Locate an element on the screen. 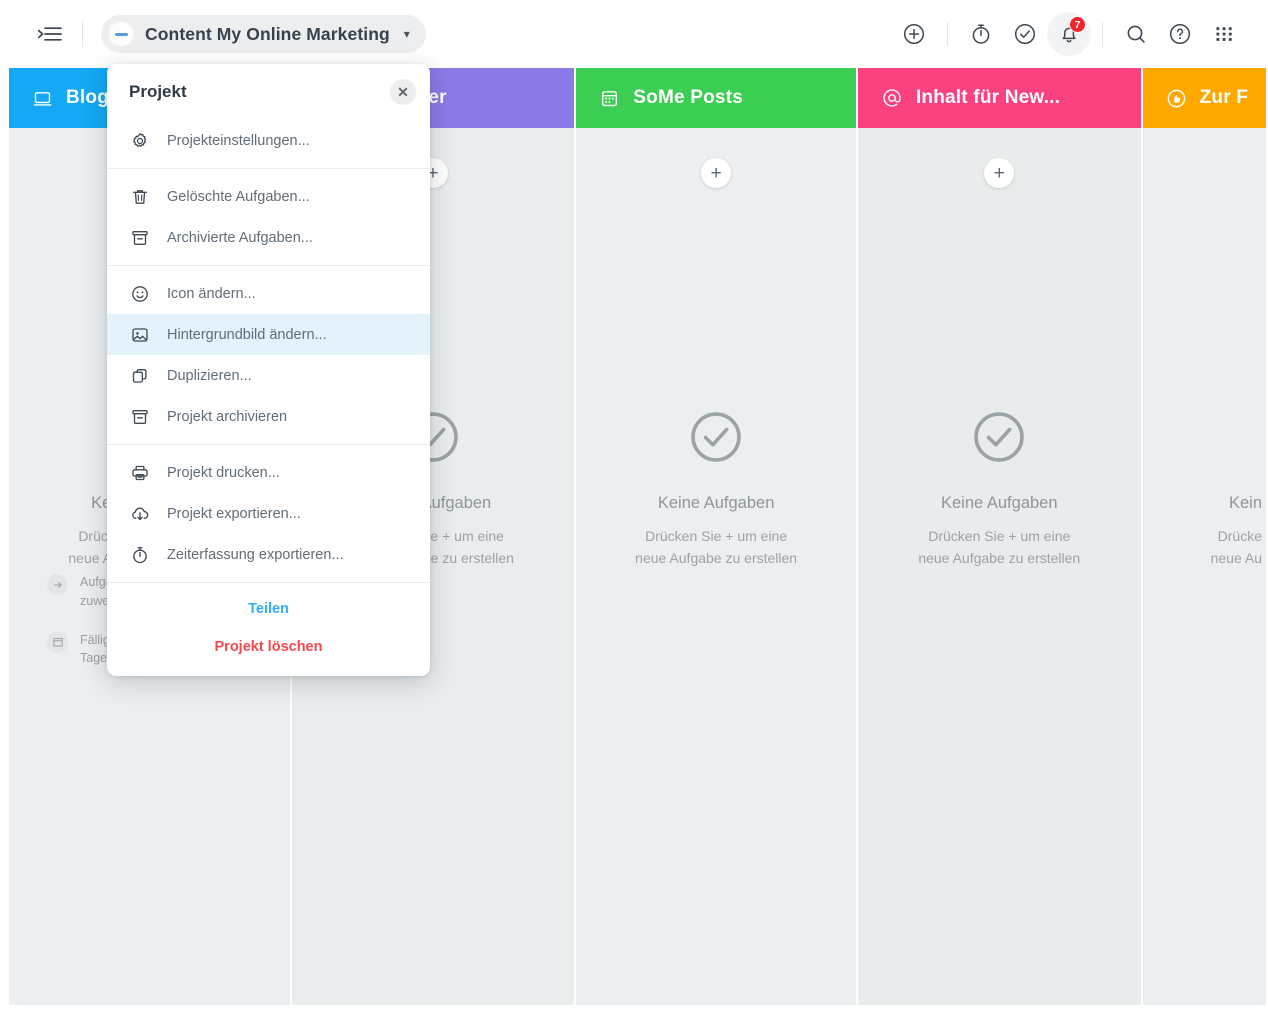 This screenshot has width=1268, height=1025. smiley-icon is located at coordinates (140, 294).